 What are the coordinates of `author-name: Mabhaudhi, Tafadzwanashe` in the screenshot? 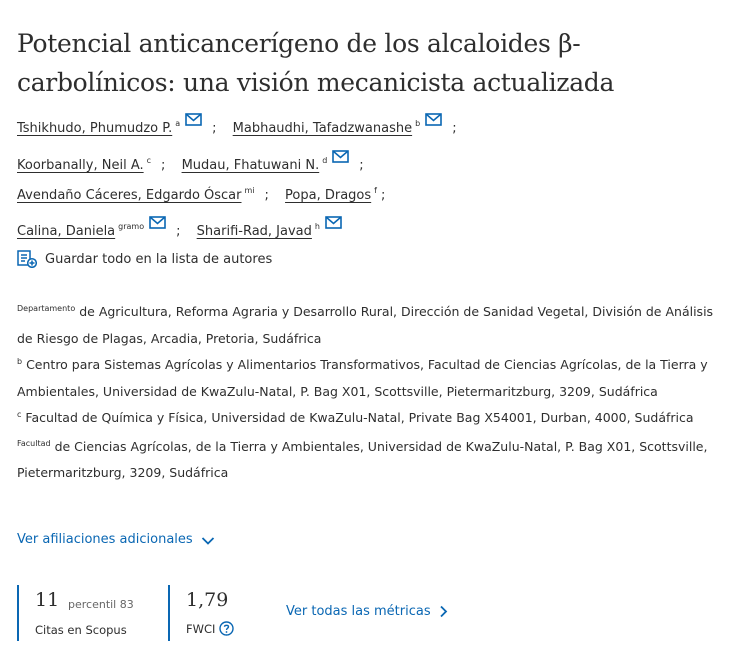 It's located at (322, 128).